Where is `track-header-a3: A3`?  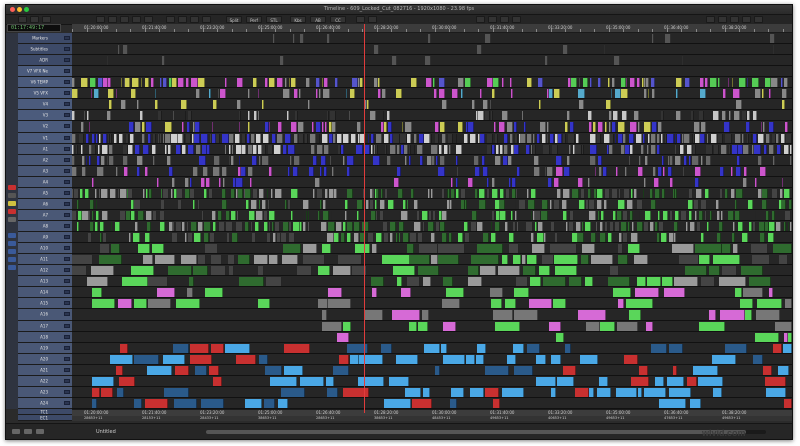 track-header-a3: A3 is located at coordinates (45, 171).